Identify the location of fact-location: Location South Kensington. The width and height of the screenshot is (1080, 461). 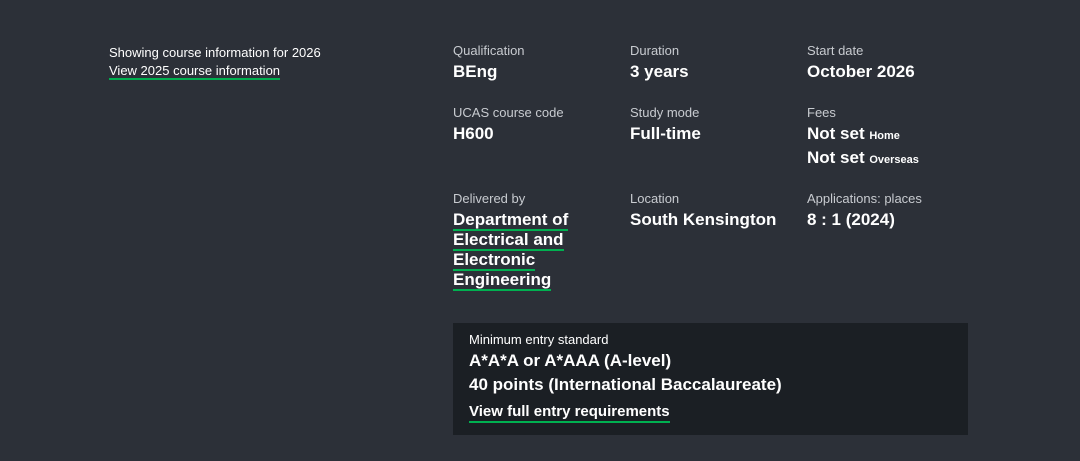
(703, 210).